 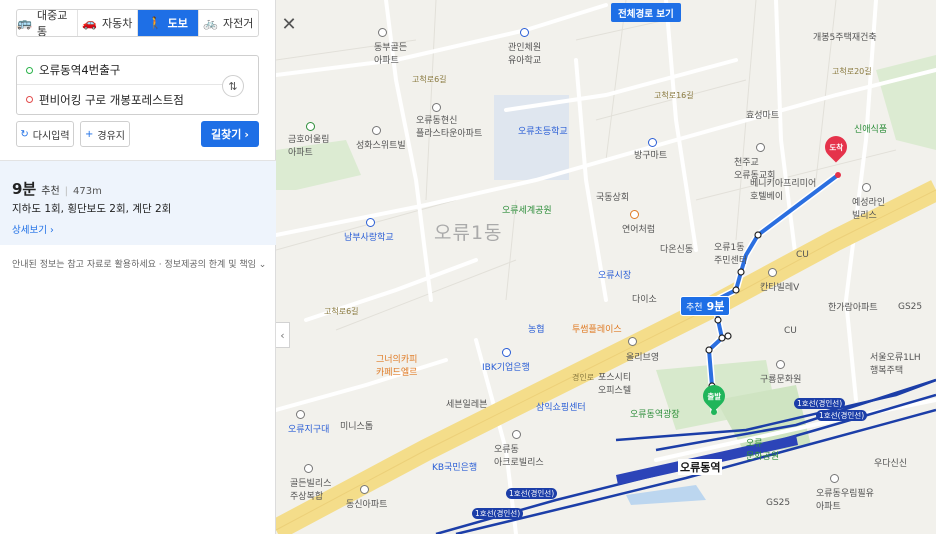 I want to click on map-label: 오류초등학교, so click(x=543, y=130).